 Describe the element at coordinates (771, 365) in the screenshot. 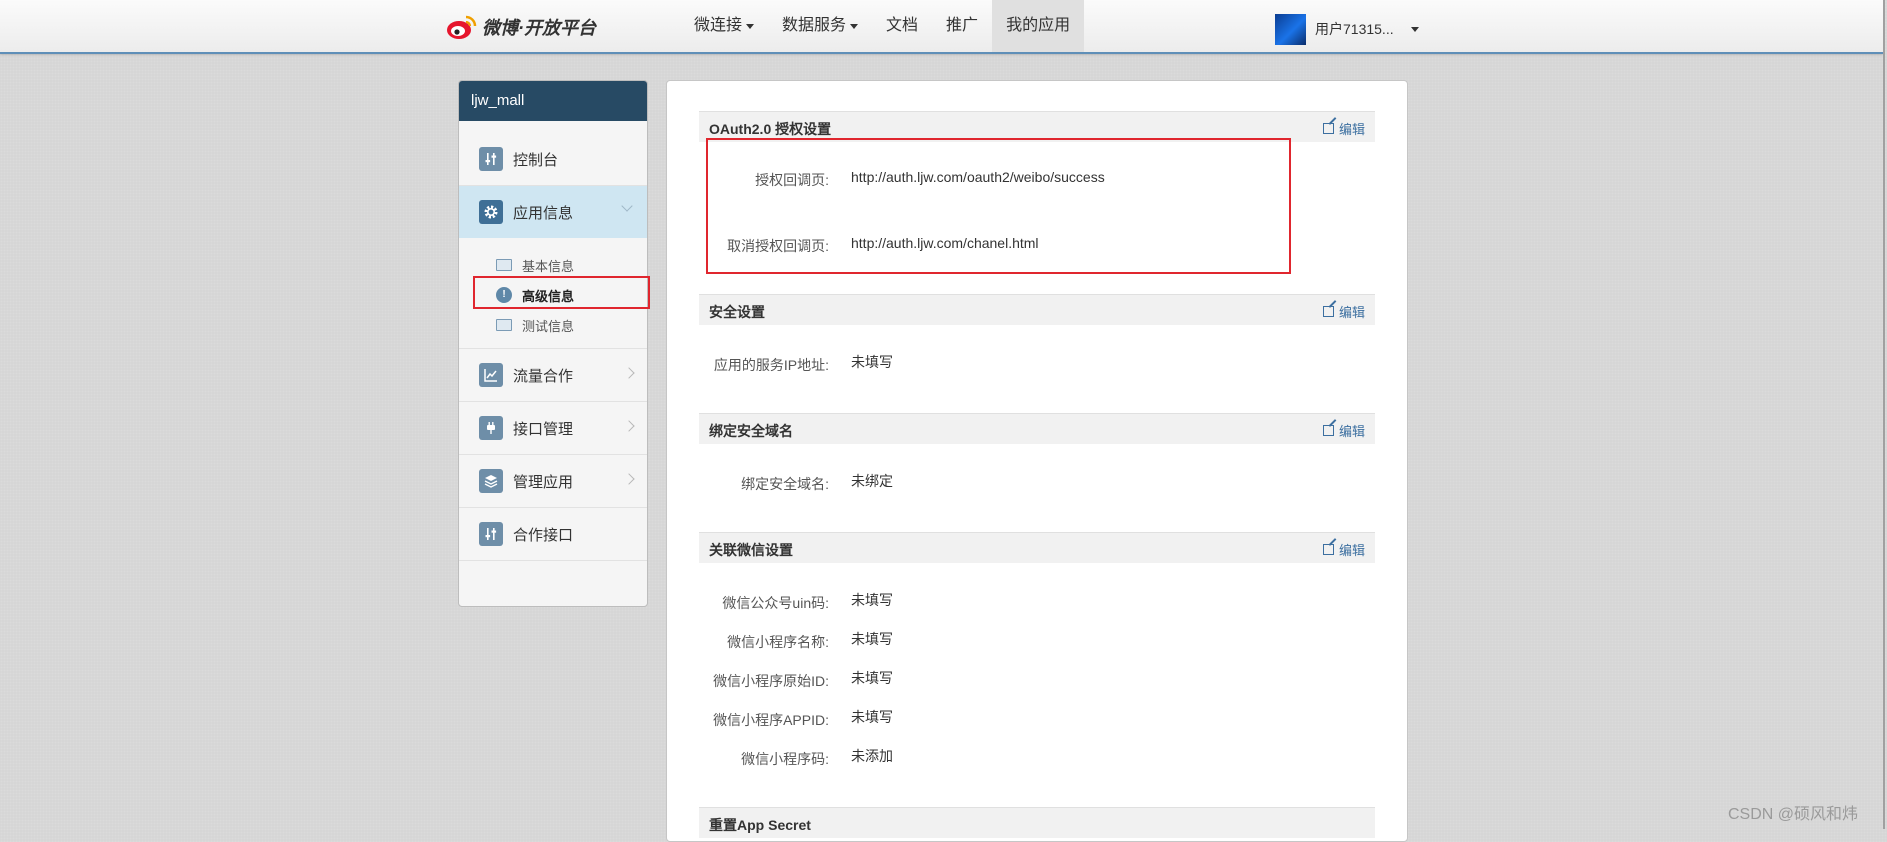

I see `field-label: 应用的服务IP地址:` at that location.